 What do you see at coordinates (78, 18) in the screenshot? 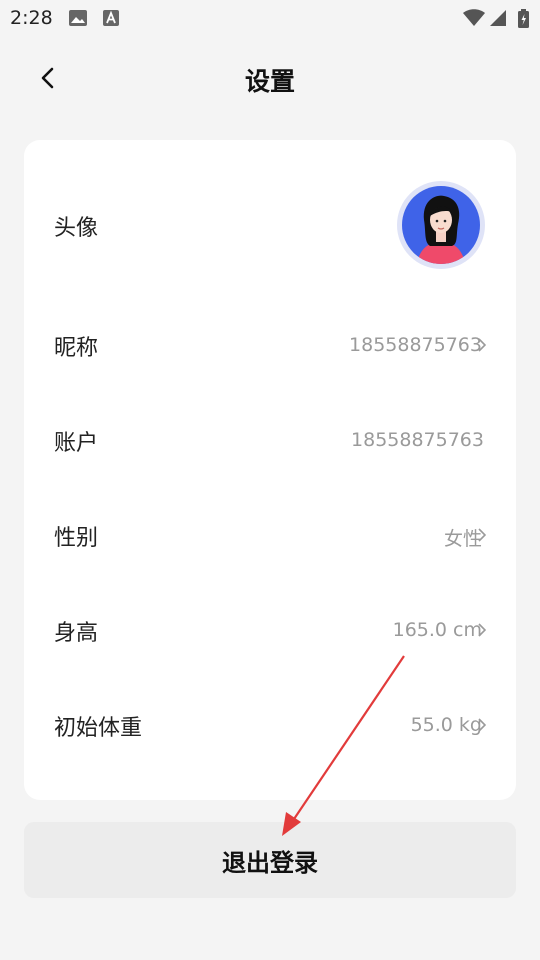
I see `image-icon` at bounding box center [78, 18].